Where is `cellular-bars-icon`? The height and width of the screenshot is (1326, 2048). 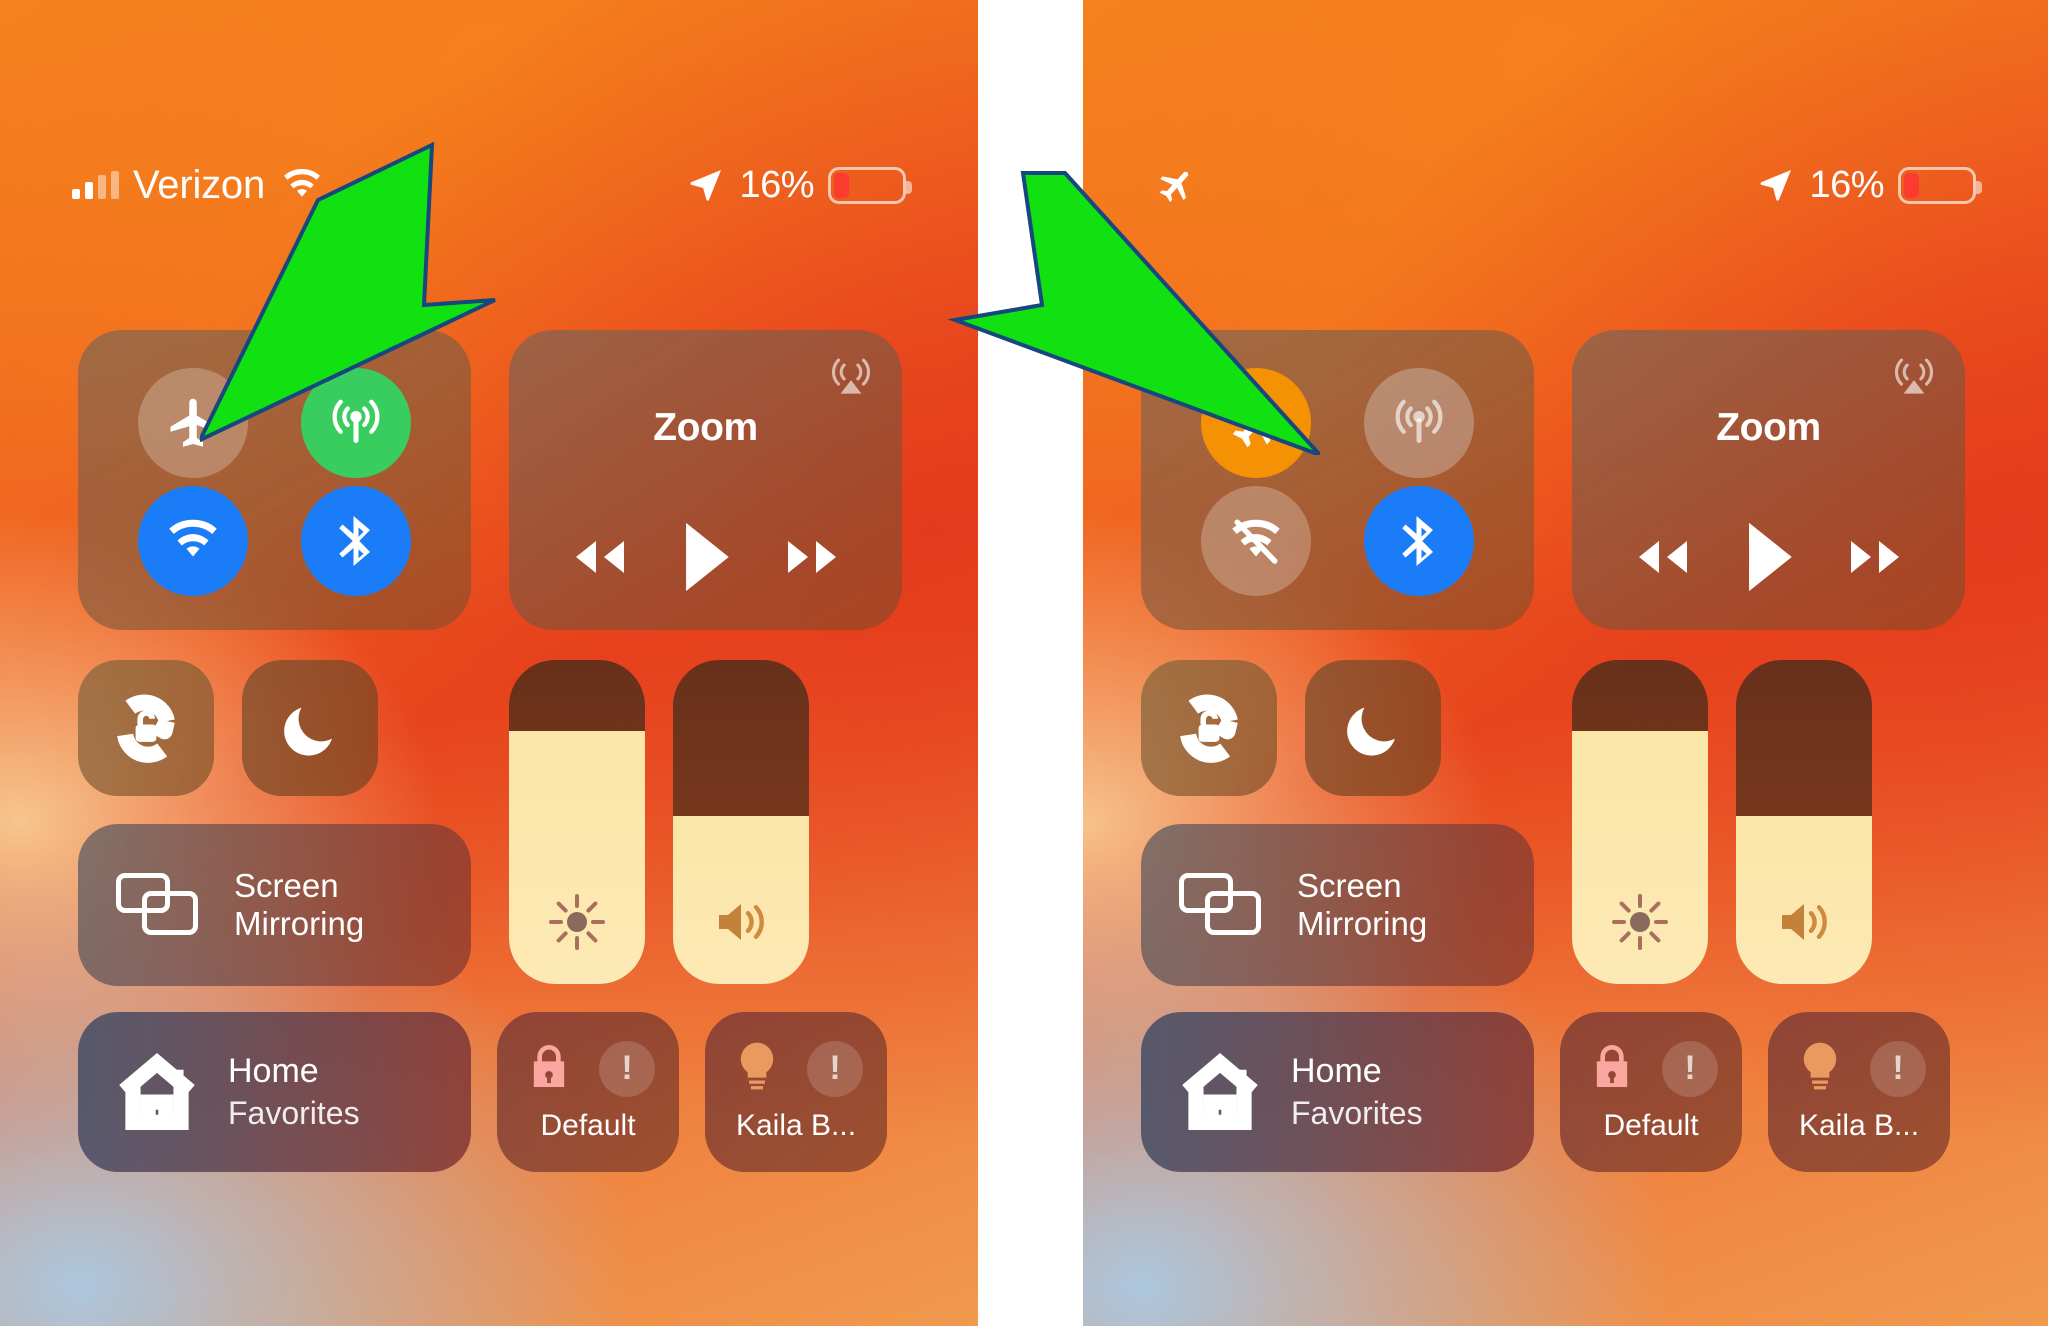
cellular-bars-icon is located at coordinates (95, 185).